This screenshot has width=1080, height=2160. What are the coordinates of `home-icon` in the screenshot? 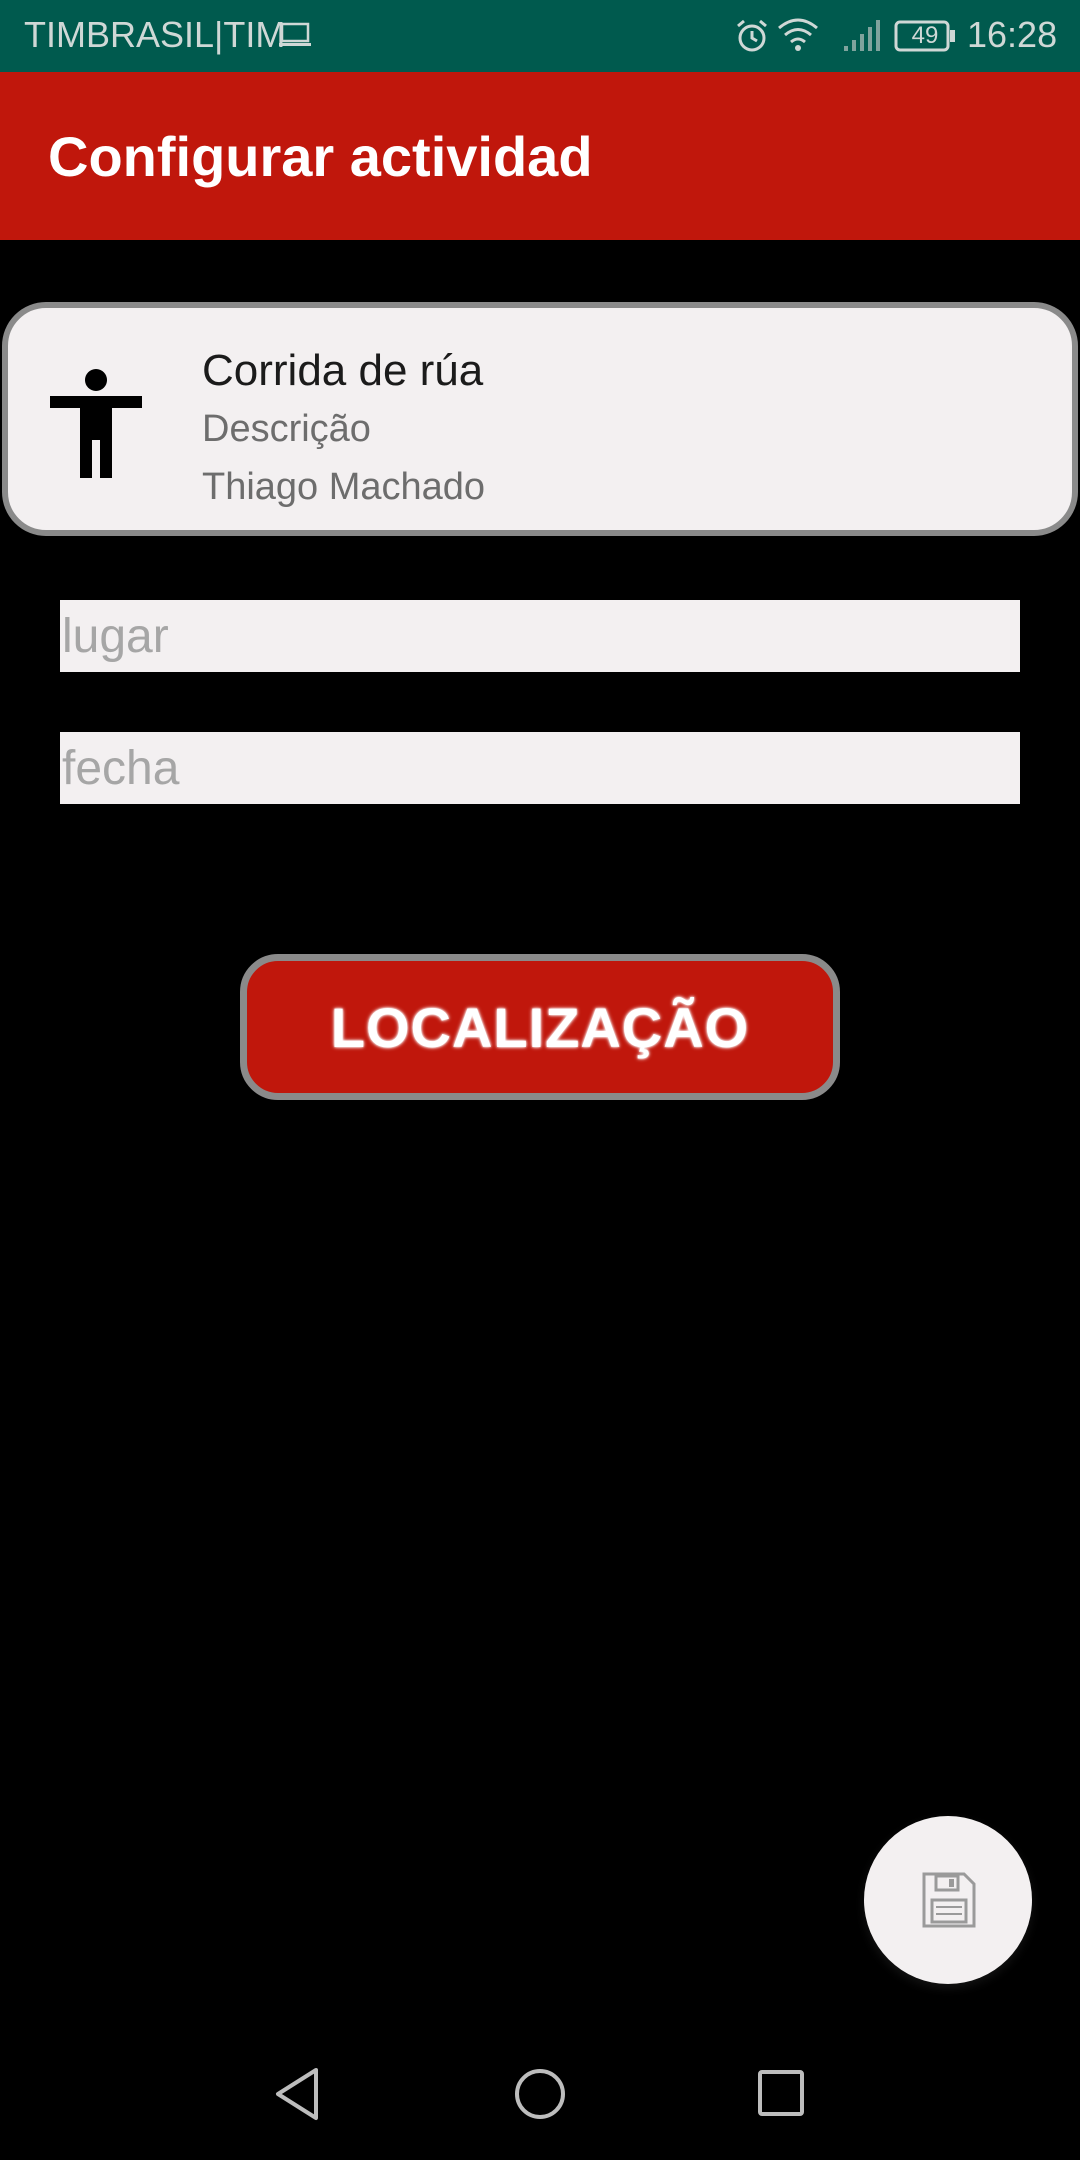 It's located at (540, 2096).